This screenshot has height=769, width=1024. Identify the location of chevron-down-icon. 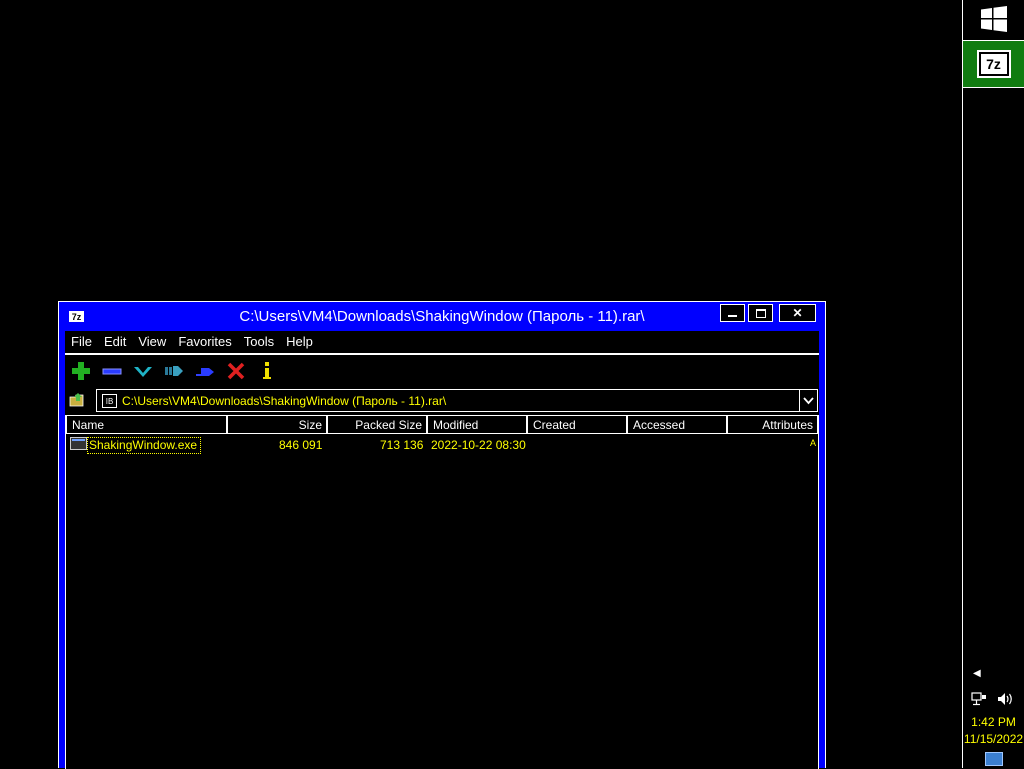
(808, 400).